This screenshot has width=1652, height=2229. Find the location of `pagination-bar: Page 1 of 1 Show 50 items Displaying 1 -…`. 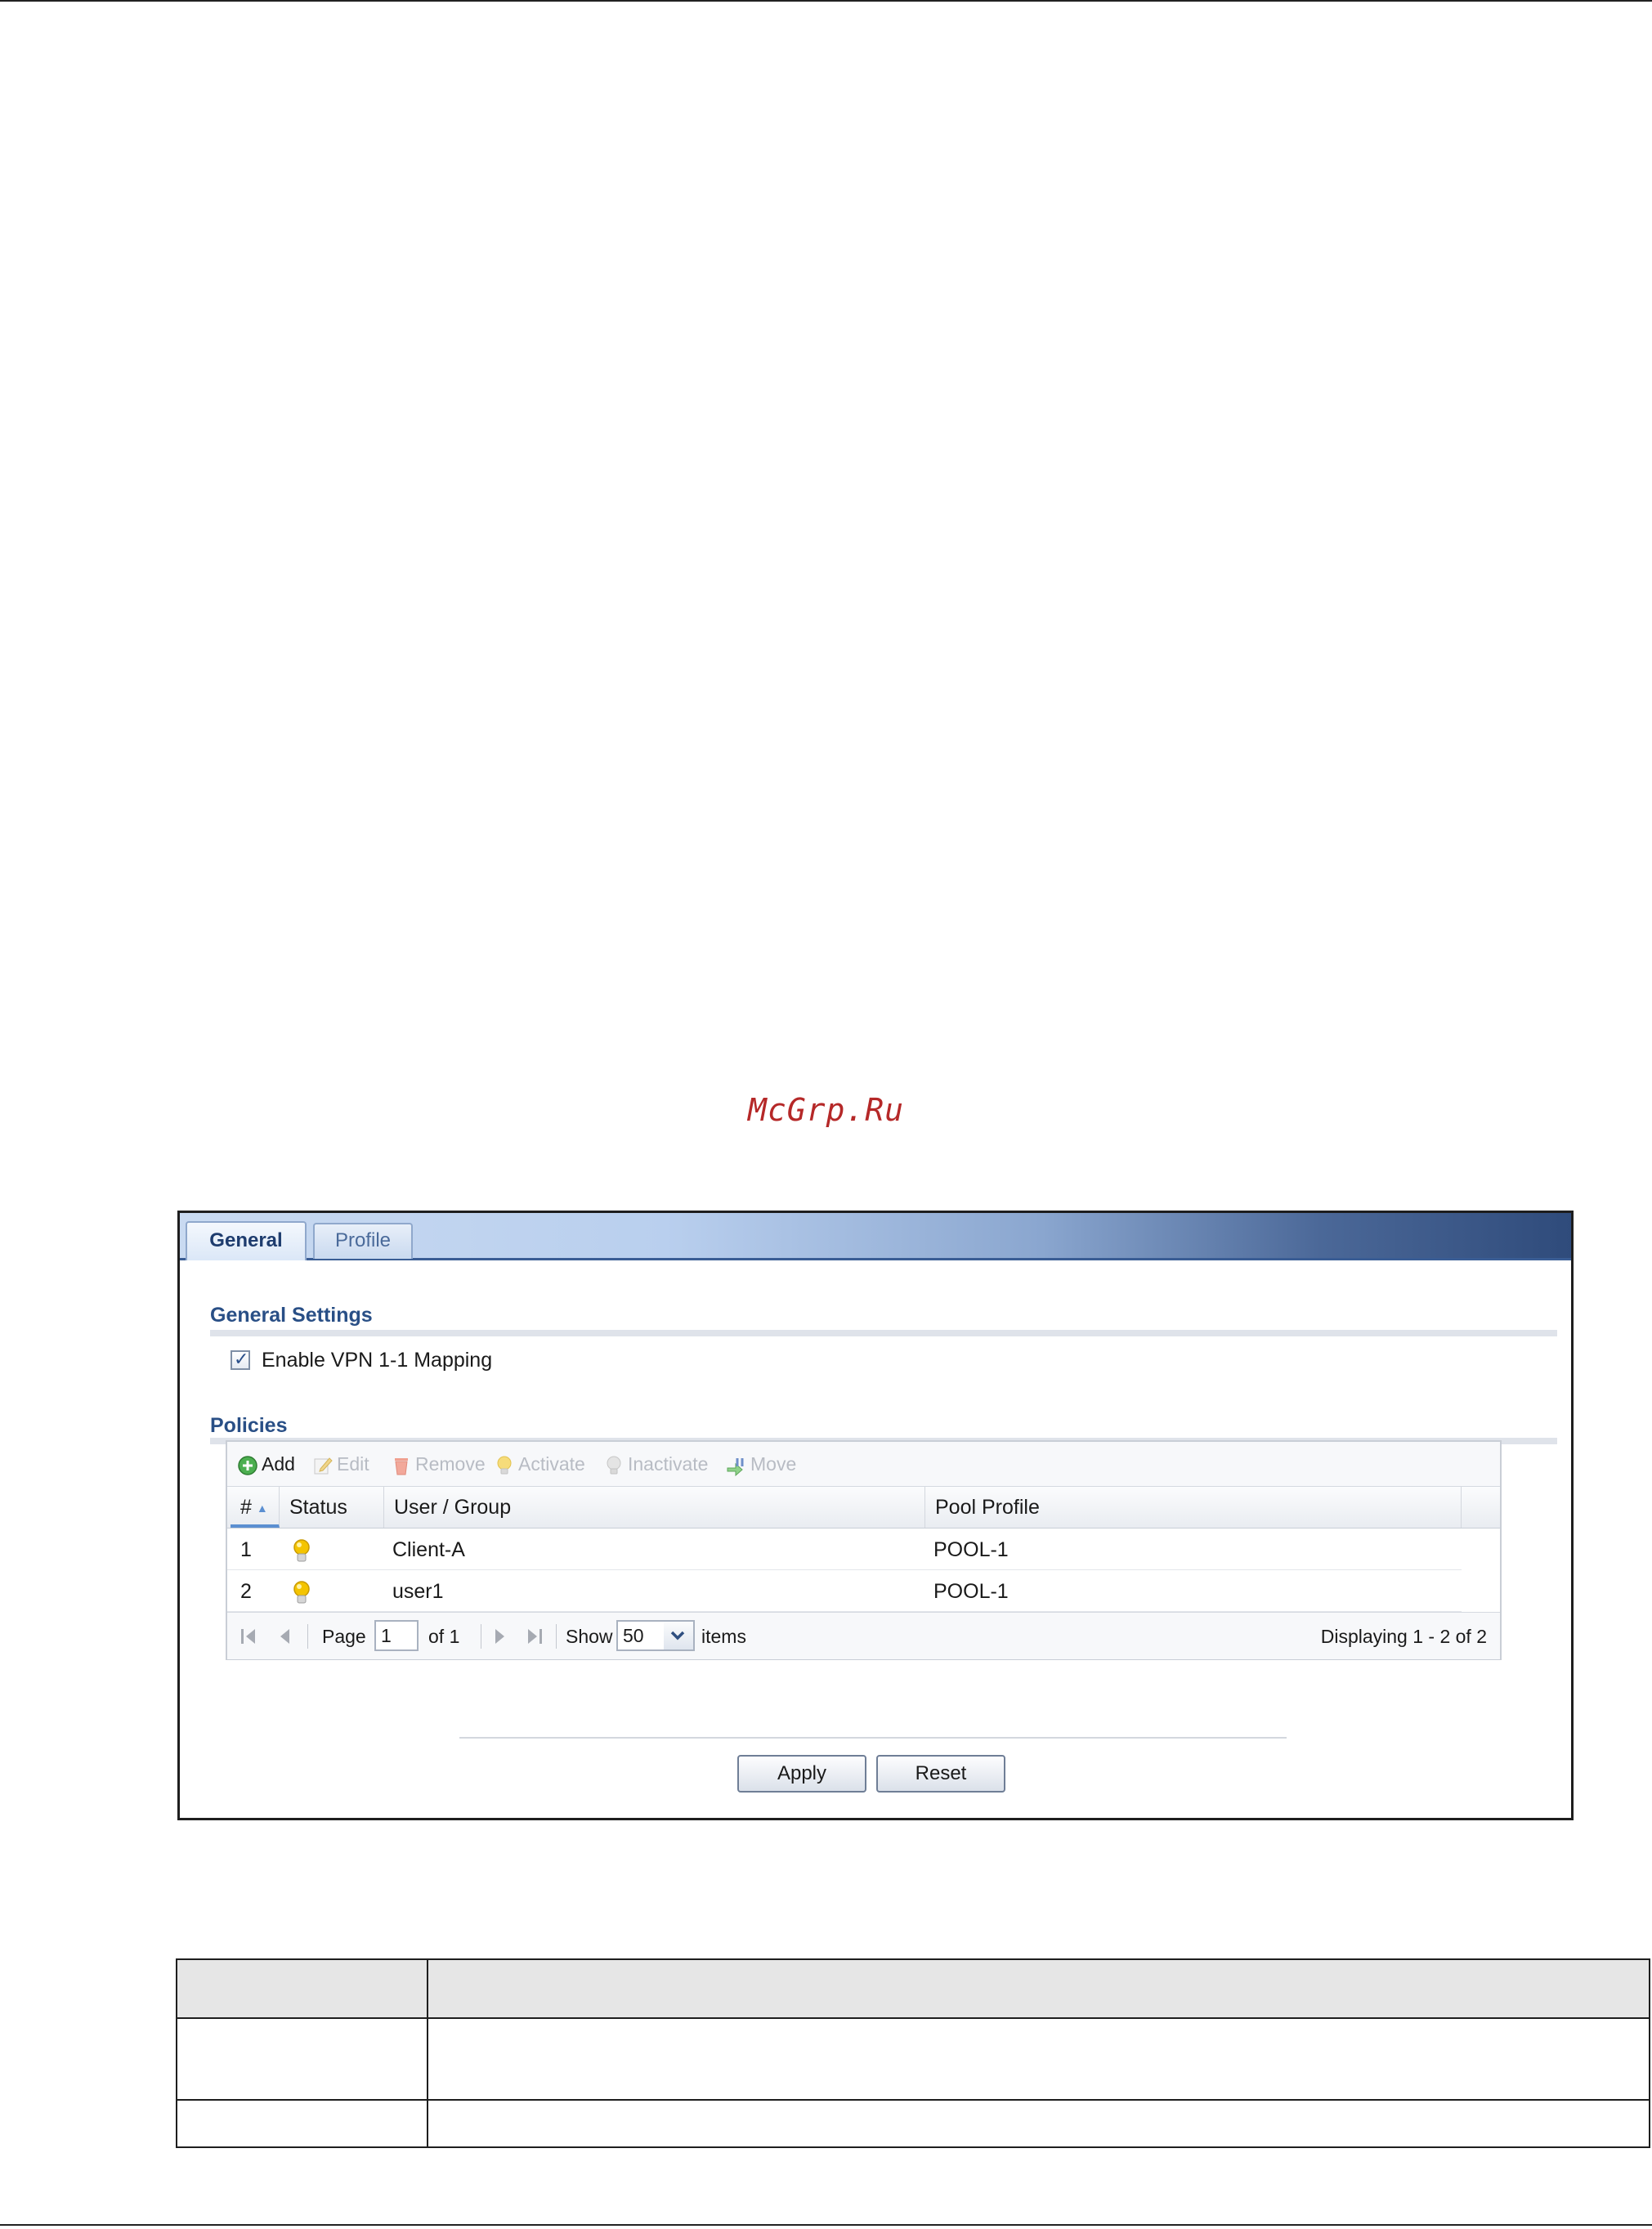

pagination-bar: Page 1 of 1 Show 50 items Displaying 1 -… is located at coordinates (863, 1636).